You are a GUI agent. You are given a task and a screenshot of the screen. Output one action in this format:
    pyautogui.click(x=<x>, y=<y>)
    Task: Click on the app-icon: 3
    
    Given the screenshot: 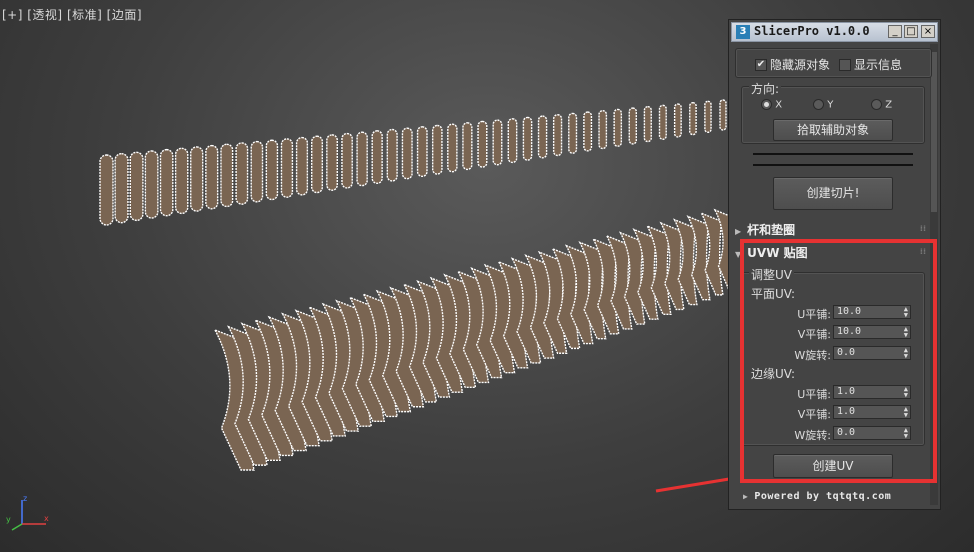 What is the action you would take?
    pyautogui.click(x=743, y=32)
    